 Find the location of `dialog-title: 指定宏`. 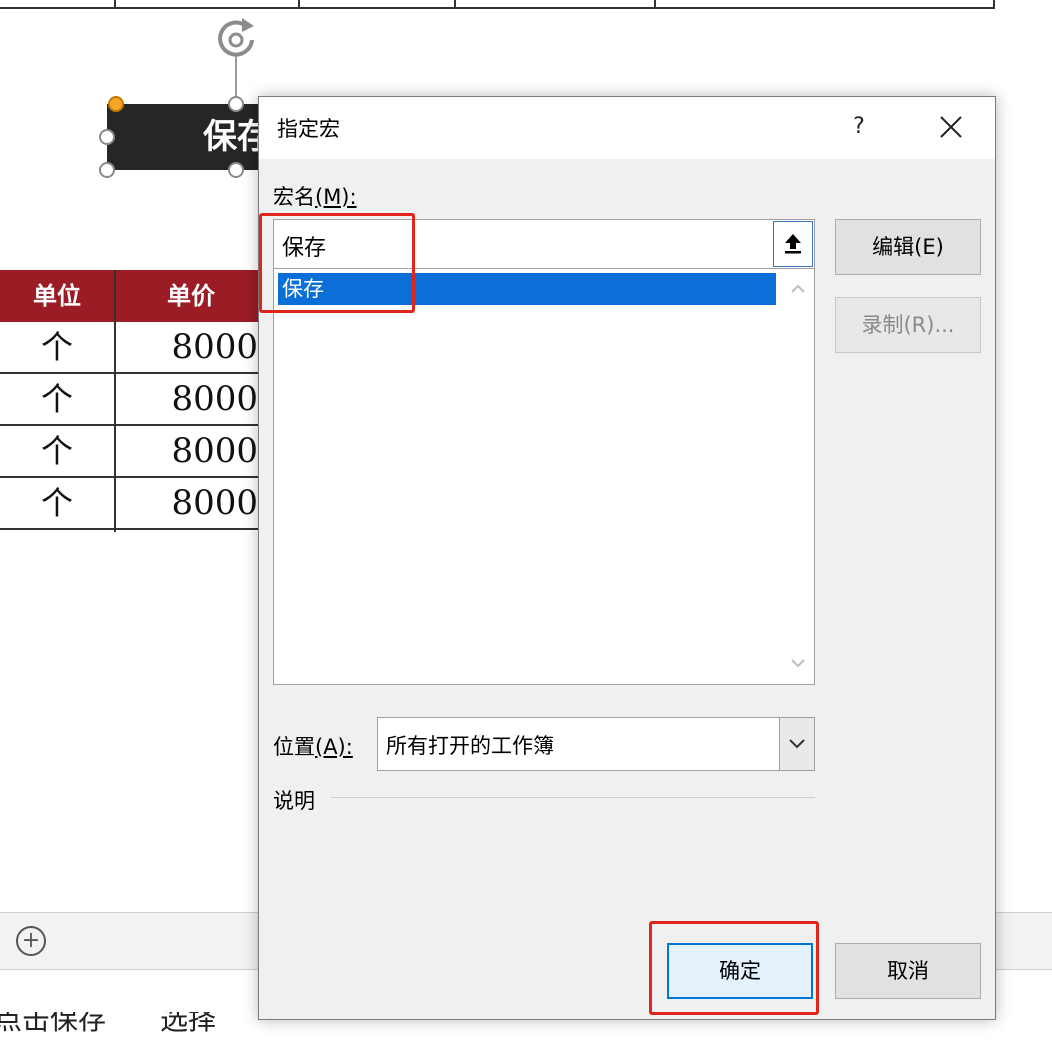

dialog-title: 指定宏 is located at coordinates (308, 129).